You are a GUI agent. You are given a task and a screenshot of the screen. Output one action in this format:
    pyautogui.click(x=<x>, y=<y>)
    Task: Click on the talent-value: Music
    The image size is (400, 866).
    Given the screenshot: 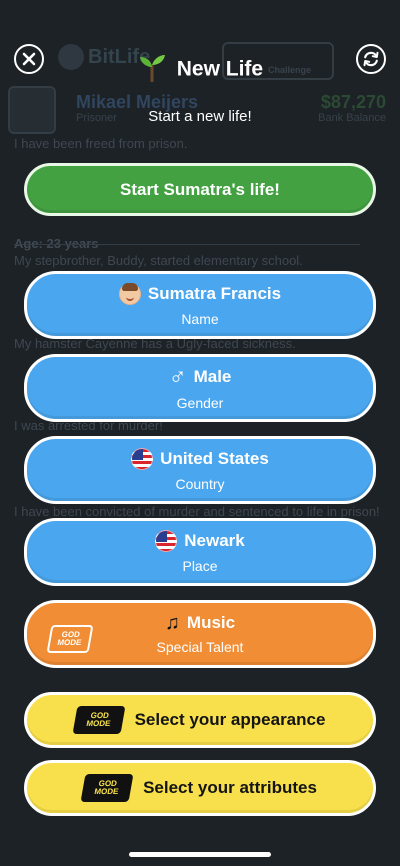 What is the action you would take?
    pyautogui.click(x=211, y=622)
    